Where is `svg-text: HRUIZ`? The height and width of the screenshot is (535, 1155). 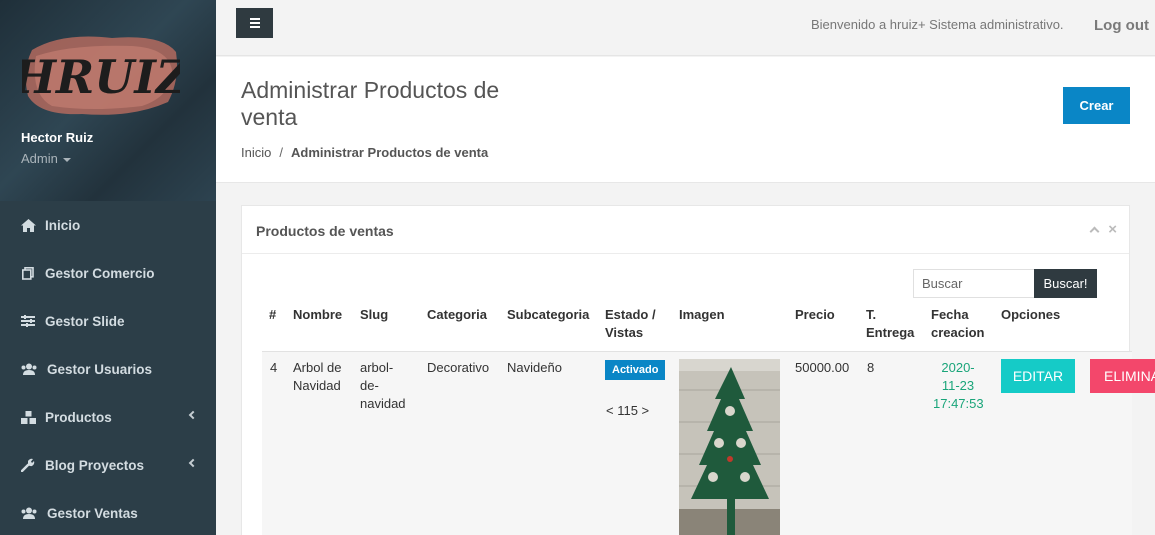 svg-text: HRUIZ is located at coordinates (101, 77).